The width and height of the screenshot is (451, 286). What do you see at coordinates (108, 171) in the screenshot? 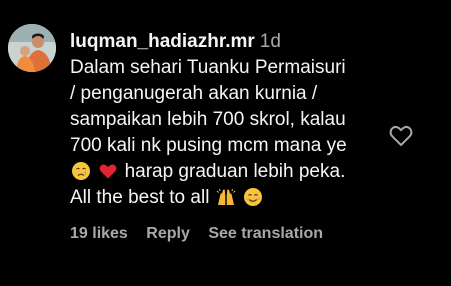
I see `red-heart-emoji` at bounding box center [108, 171].